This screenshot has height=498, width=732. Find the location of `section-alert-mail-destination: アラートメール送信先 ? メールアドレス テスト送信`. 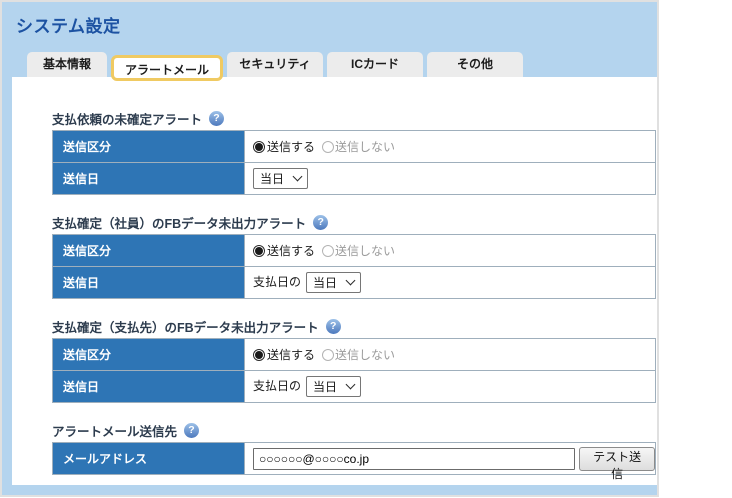

section-alert-mail-destination: アラートメール送信先 ? メールアドレス テスト送信 is located at coordinates (354, 451).